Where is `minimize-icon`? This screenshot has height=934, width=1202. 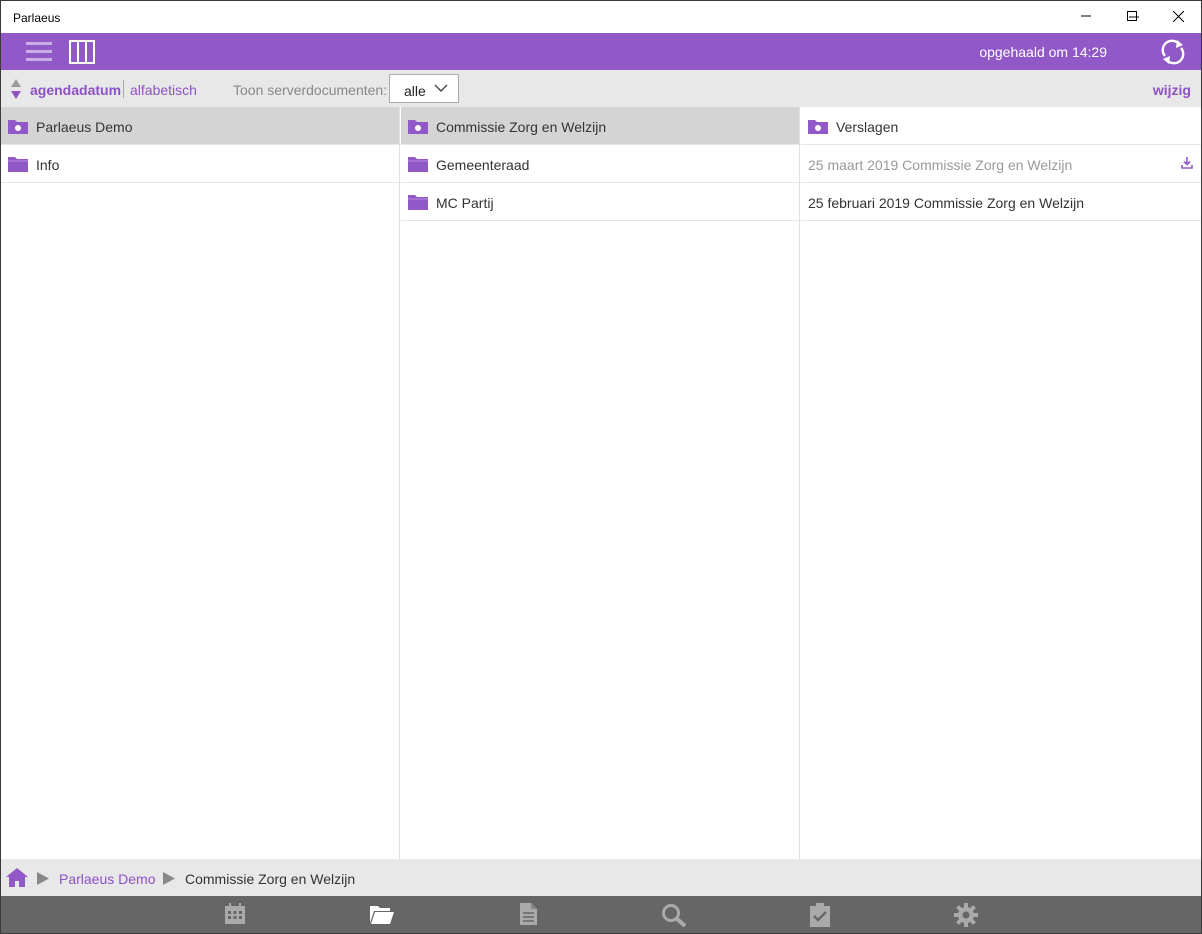 minimize-icon is located at coordinates (1086, 16).